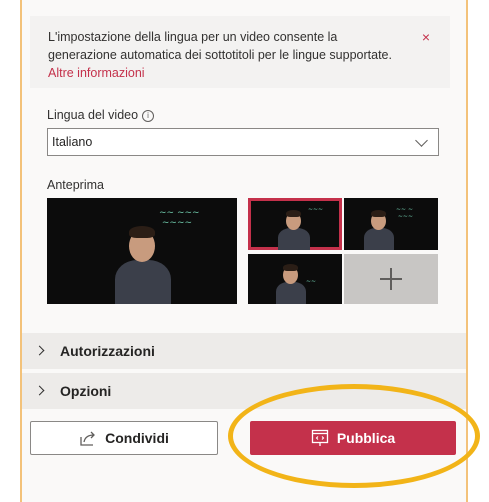  Describe the element at coordinates (316, 209) in the screenshot. I see `glass-writing: ~~~` at that location.